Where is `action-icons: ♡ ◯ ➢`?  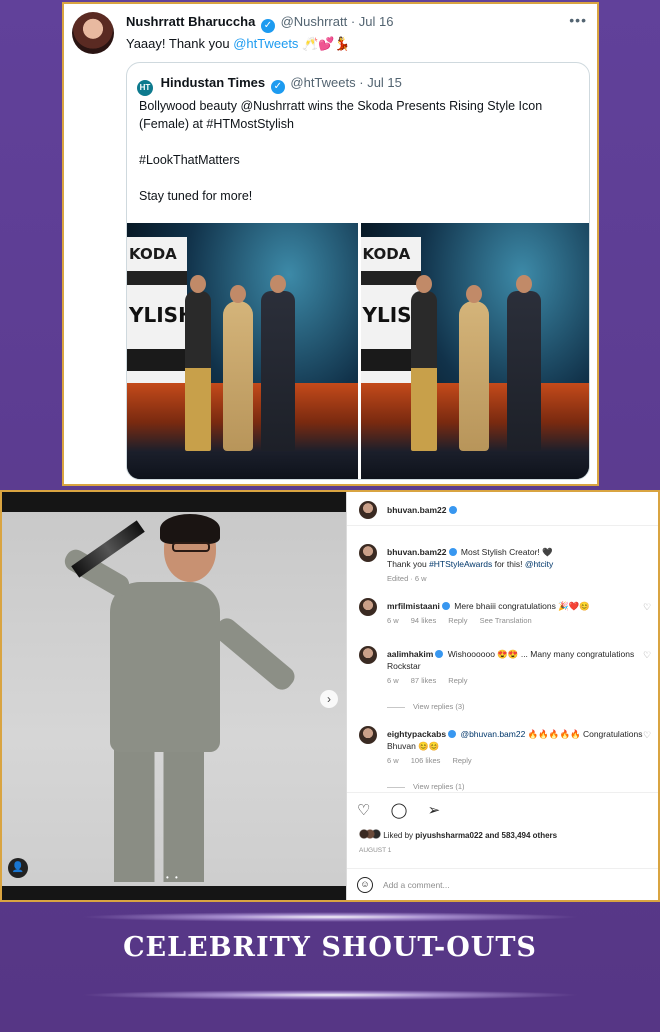
action-icons: ♡ ◯ ➢ is located at coordinates (402, 810).